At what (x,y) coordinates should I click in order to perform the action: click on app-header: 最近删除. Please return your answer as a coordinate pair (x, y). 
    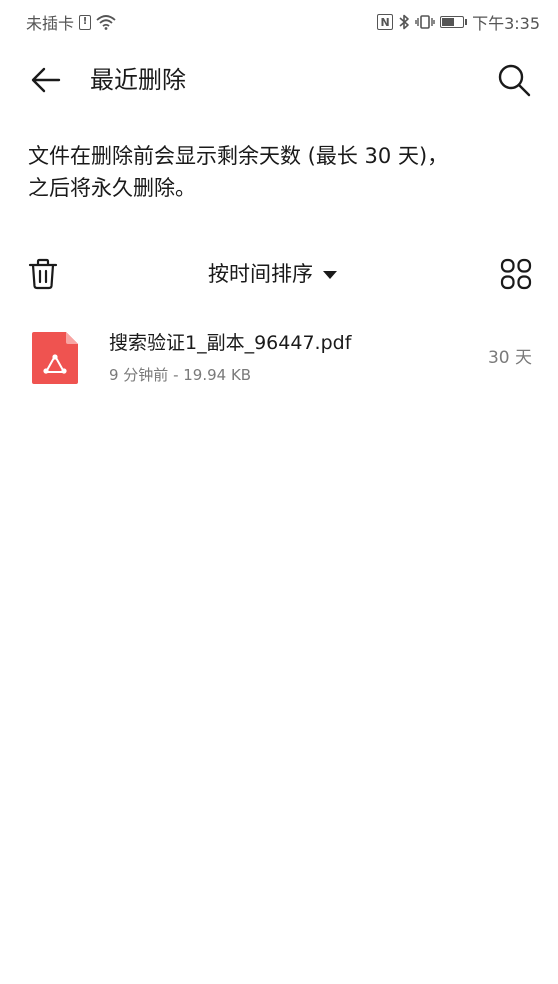
    Looking at the image, I should click on (279, 80).